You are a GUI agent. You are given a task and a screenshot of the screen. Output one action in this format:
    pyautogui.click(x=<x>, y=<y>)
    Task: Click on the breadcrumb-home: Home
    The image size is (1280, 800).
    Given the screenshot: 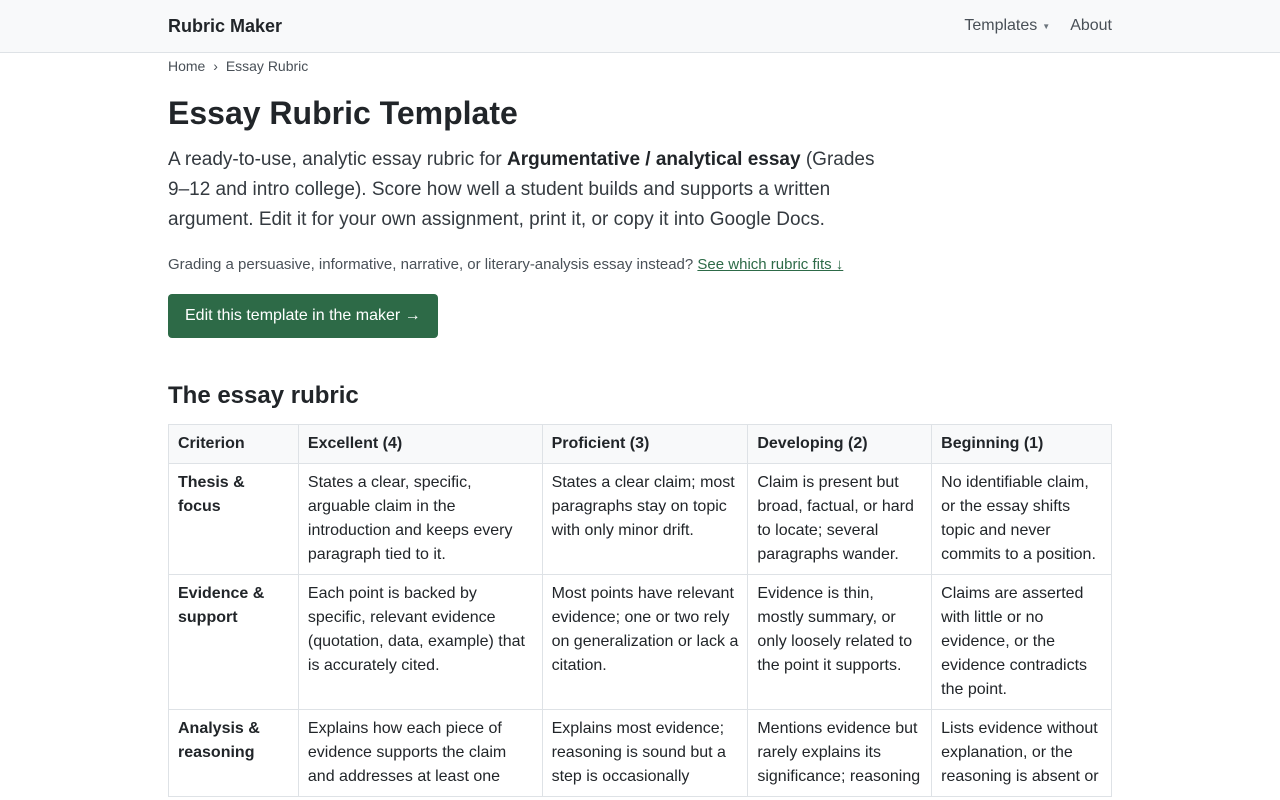 What is the action you would take?
    pyautogui.click(x=186, y=66)
    